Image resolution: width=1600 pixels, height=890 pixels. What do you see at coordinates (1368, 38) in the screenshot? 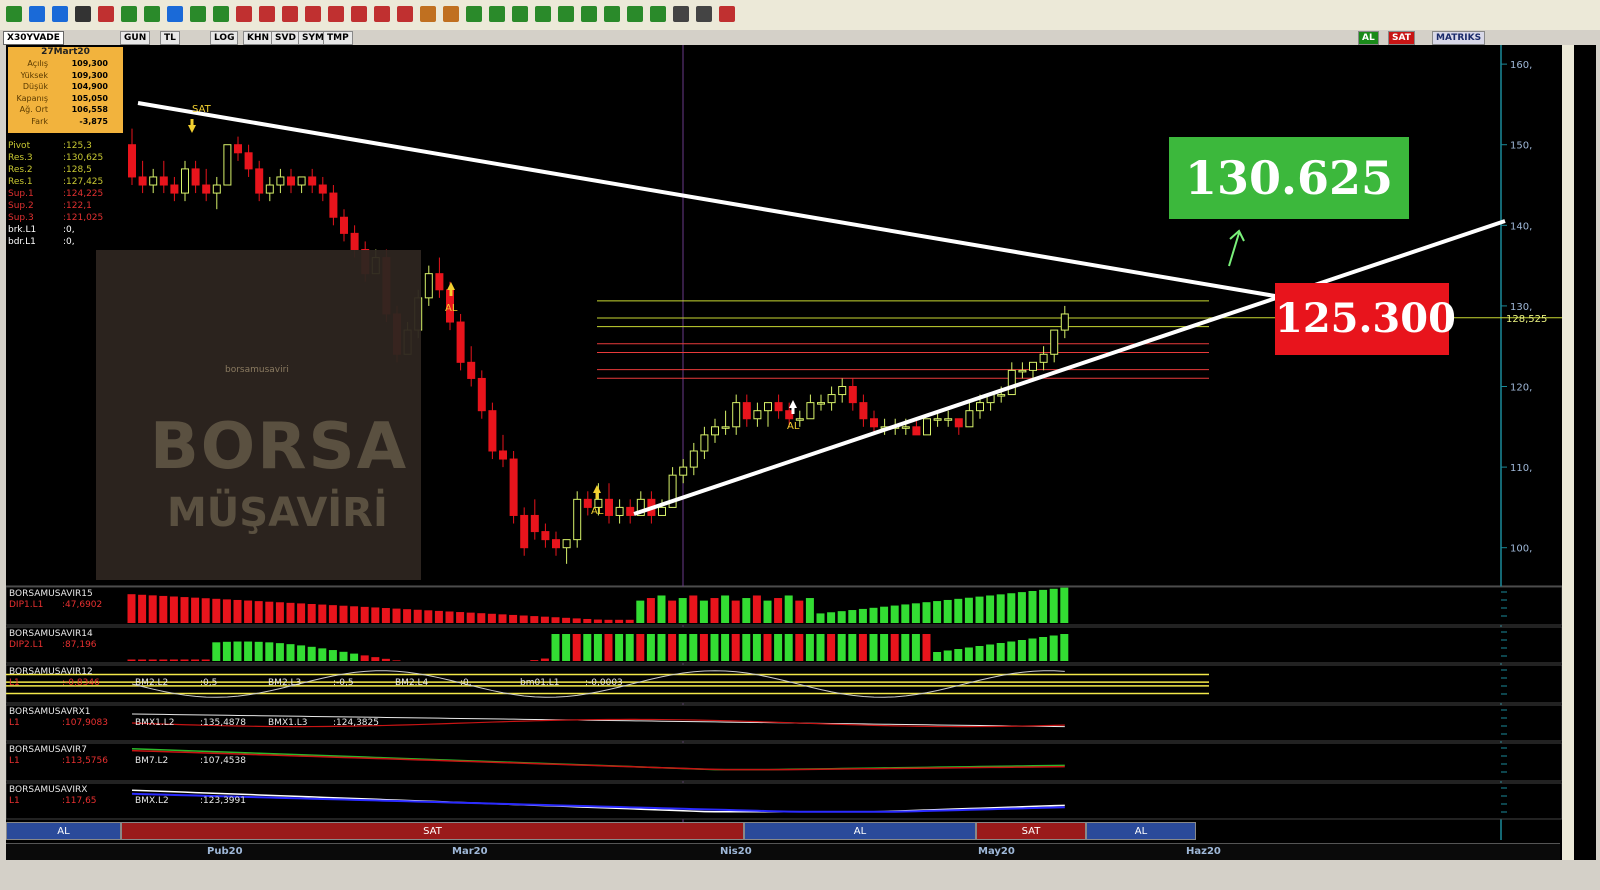
I see `menubar-button-al: AL` at bounding box center [1368, 38].